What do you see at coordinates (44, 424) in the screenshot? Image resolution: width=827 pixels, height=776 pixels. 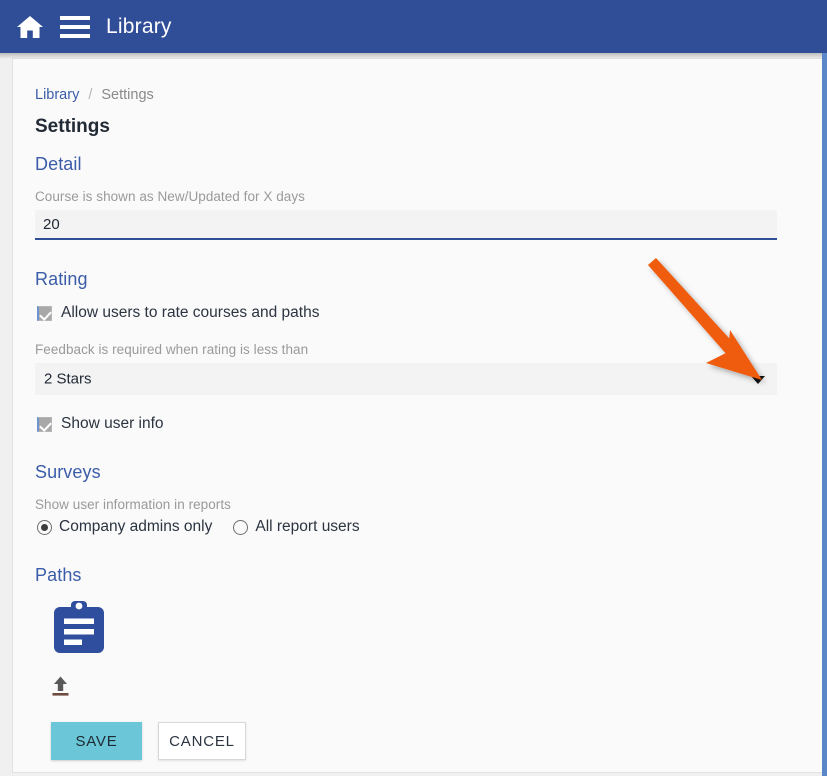 I see `show-user-info-checkbox` at bounding box center [44, 424].